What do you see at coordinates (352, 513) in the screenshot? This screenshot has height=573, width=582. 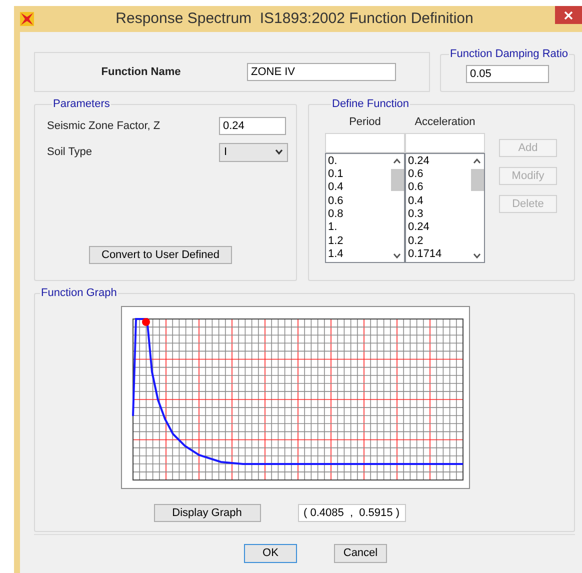 I see `coordinate-readout: ( 0.4085 , 0.5915 )` at bounding box center [352, 513].